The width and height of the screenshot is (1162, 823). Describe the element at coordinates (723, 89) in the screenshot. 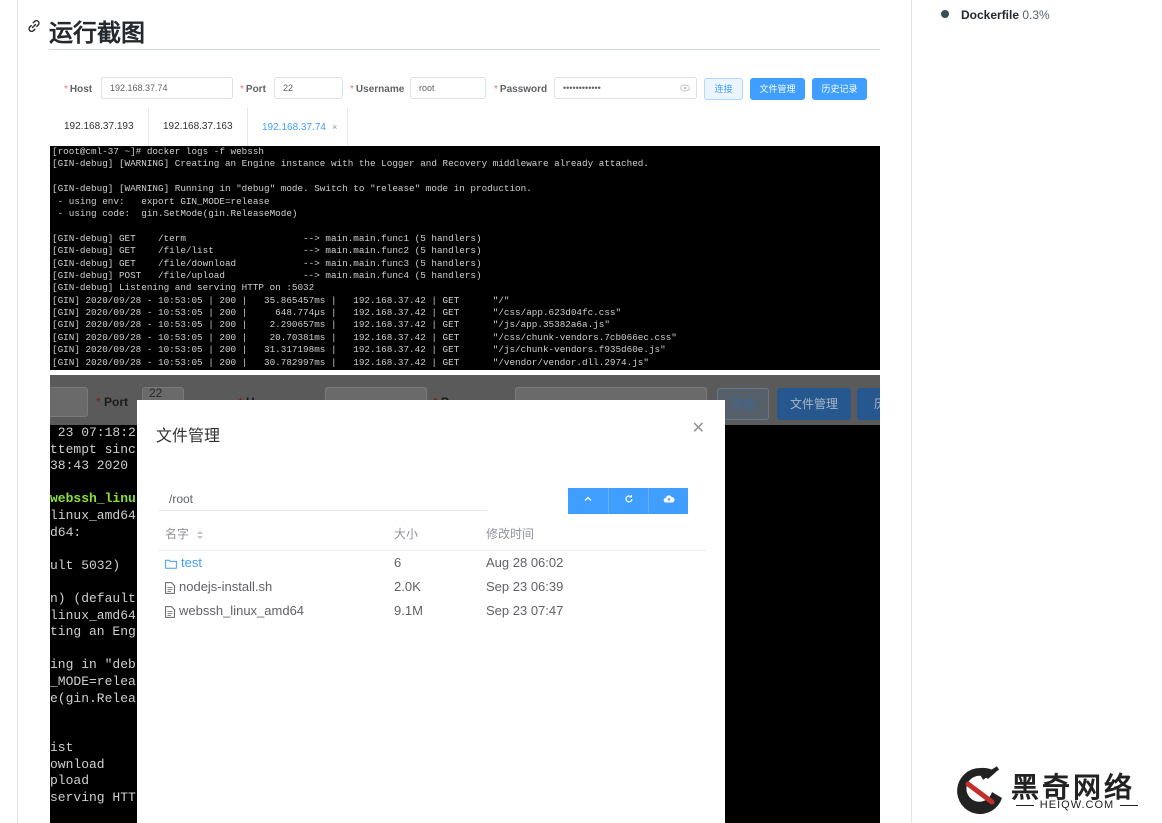

I see `connect-button: 连接` at that location.